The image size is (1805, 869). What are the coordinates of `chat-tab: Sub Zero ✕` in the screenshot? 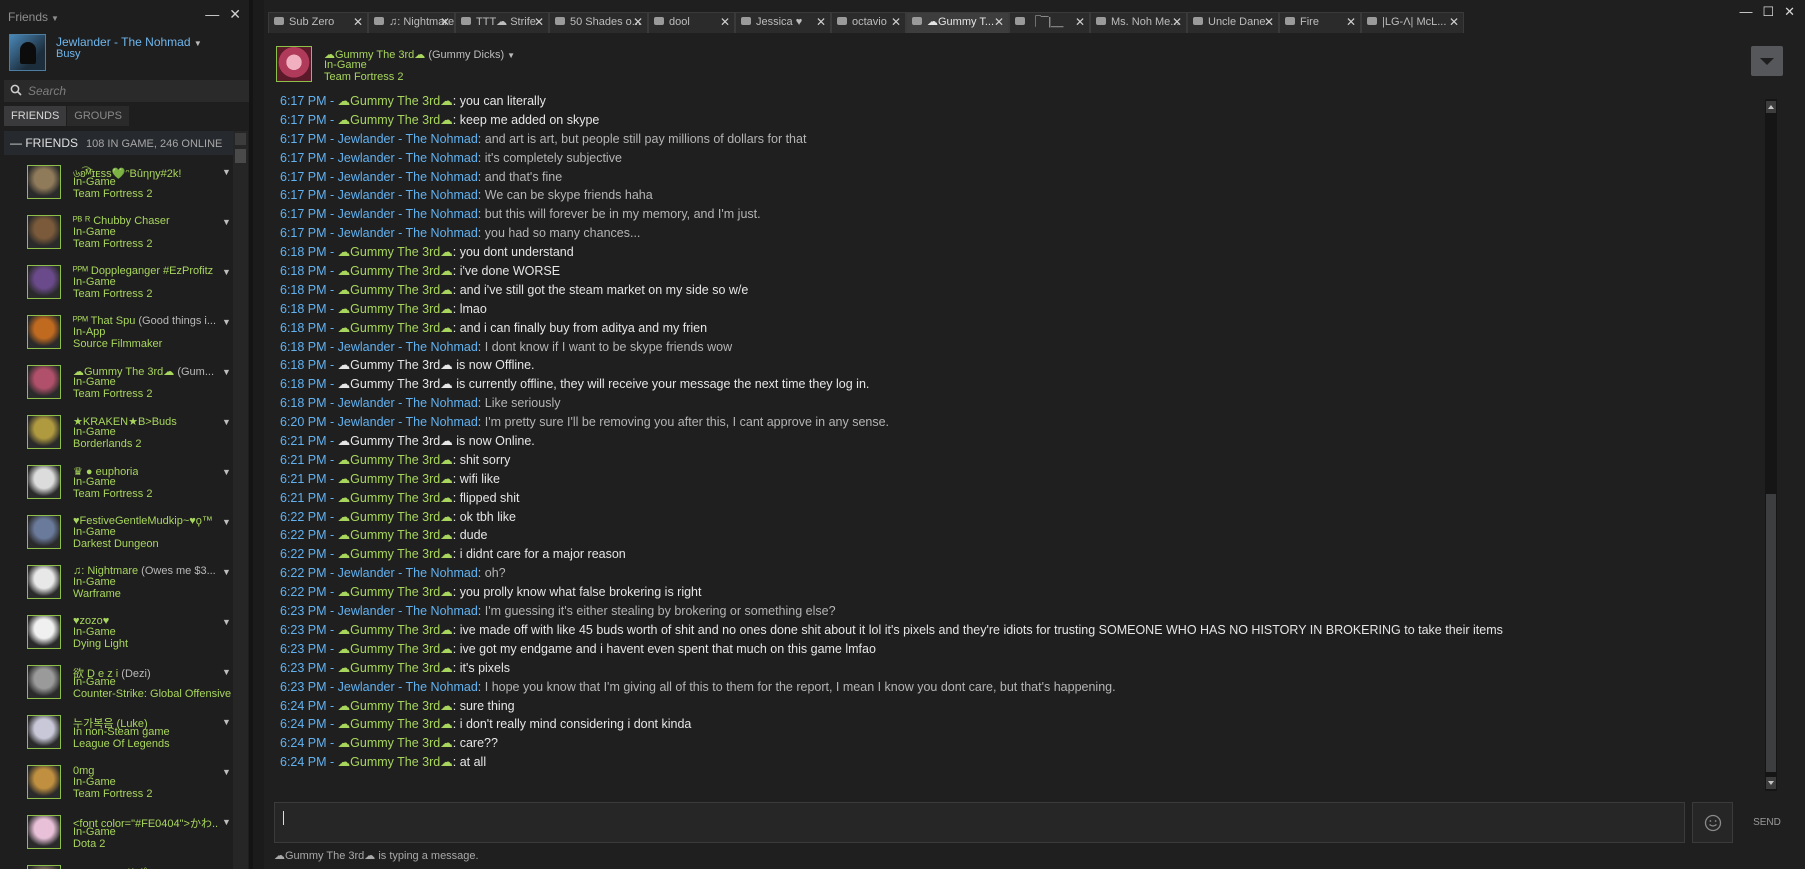 It's located at (318, 22).